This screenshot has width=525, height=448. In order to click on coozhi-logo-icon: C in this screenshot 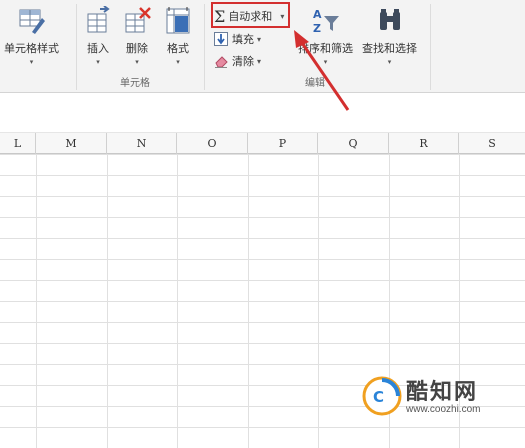, I will do `click(382, 396)`.